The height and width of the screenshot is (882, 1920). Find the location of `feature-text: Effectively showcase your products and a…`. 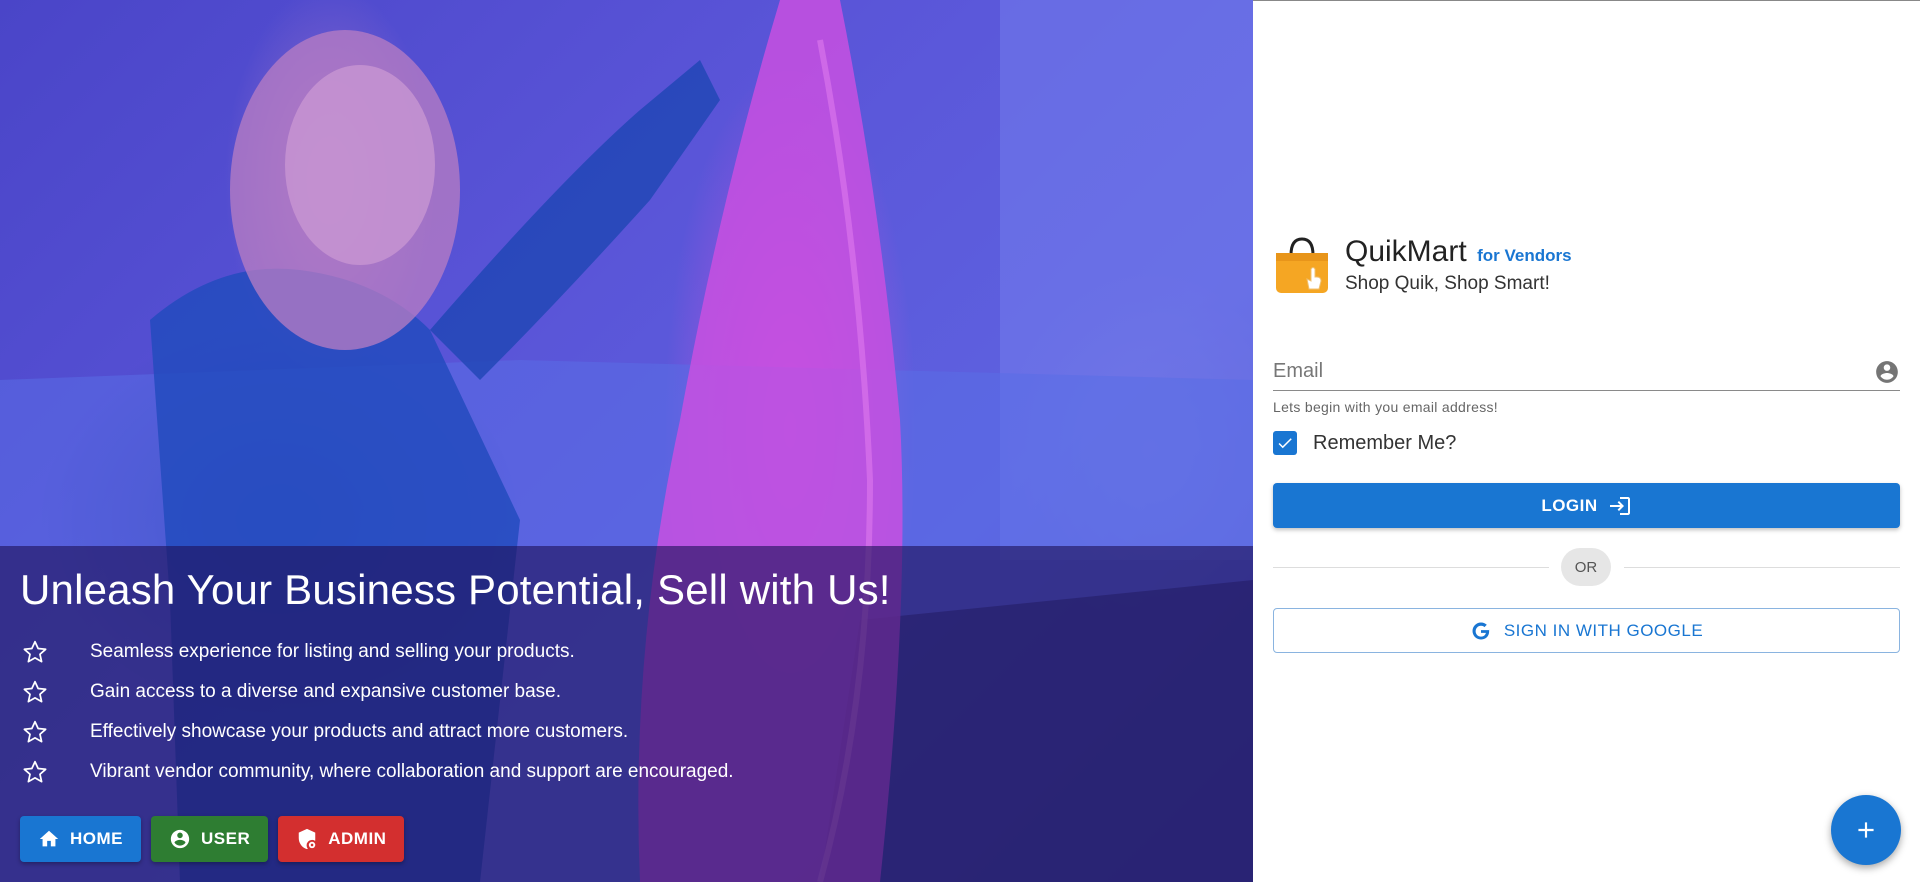

feature-text: Effectively showcase your products and a… is located at coordinates (359, 731).